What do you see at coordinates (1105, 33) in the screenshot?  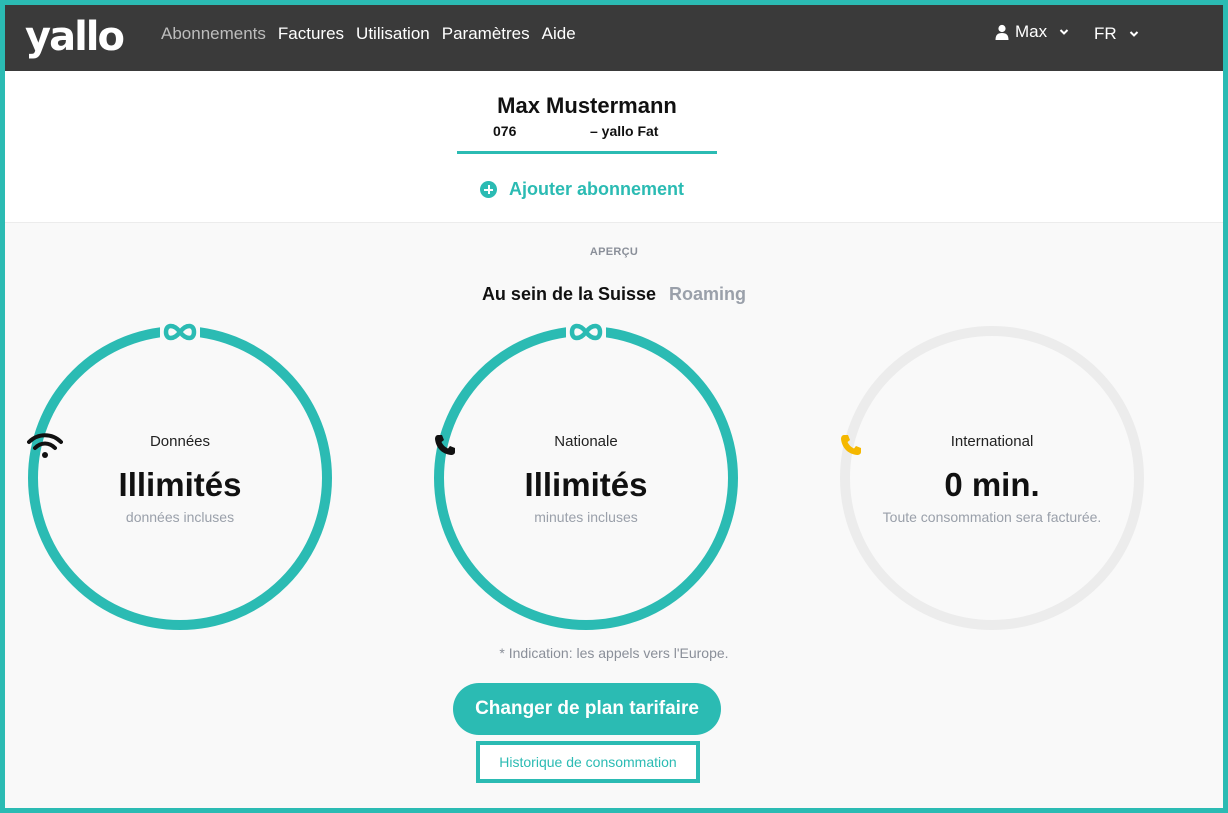 I see `language-label: FR` at bounding box center [1105, 33].